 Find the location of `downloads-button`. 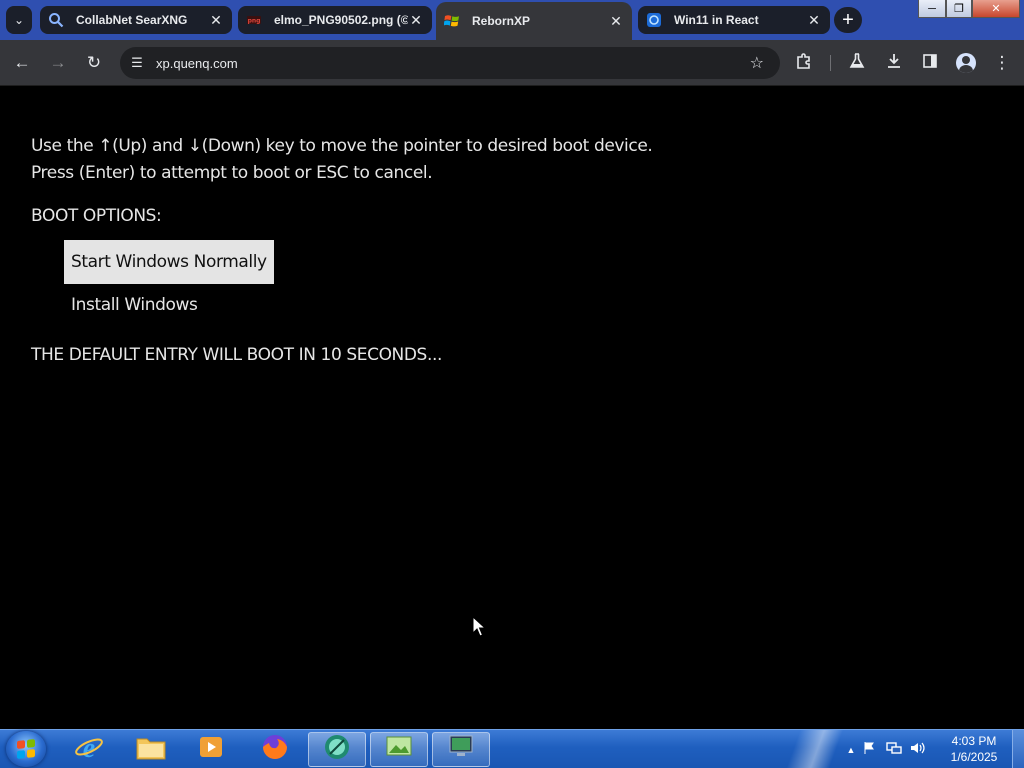

downloads-button is located at coordinates (894, 63).